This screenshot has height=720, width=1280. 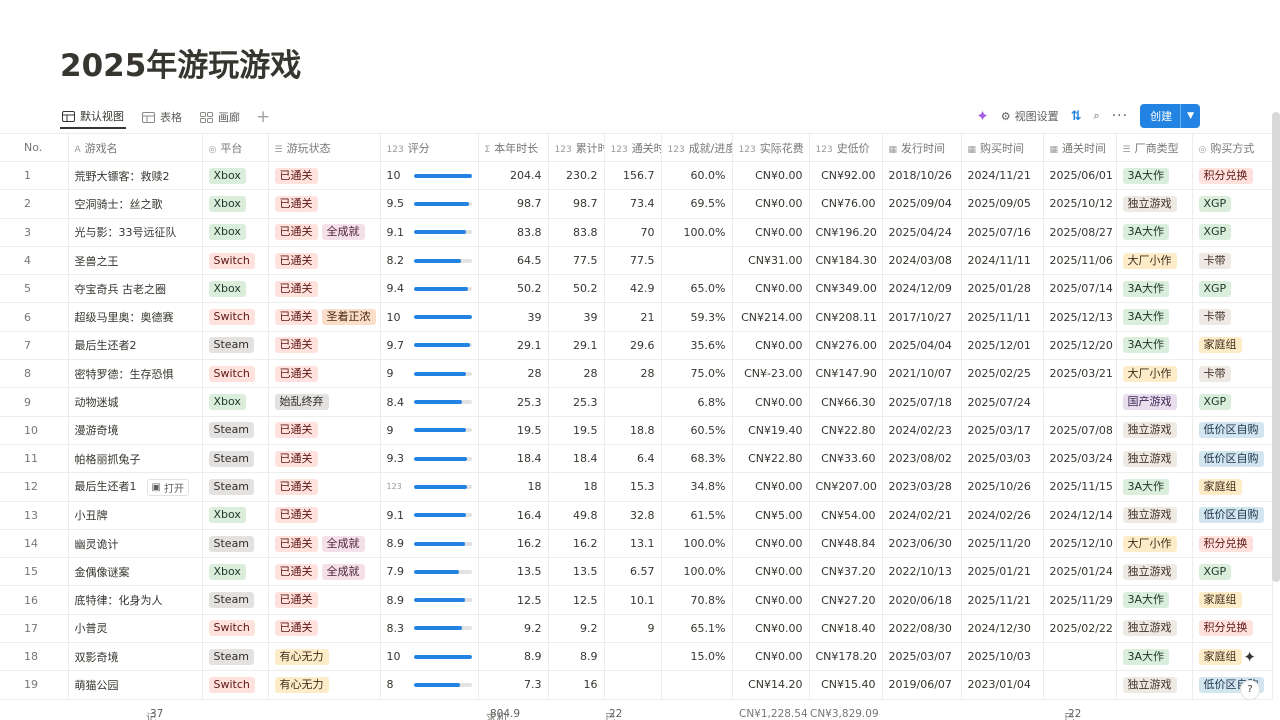 I want to click on footer-low-sum: CN¥3,829.09, so click(x=844, y=714).